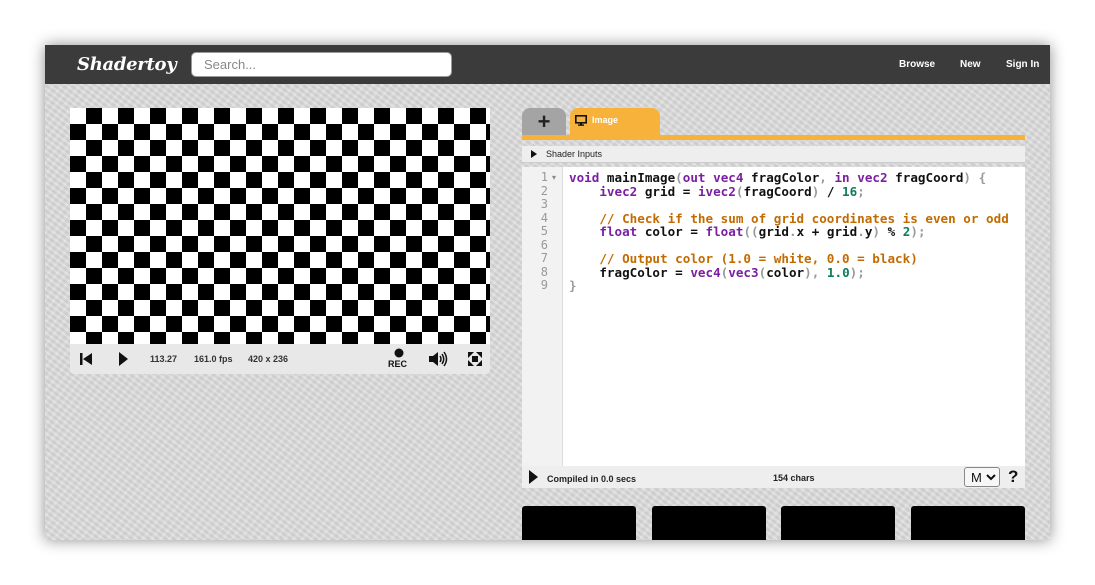  What do you see at coordinates (127, 64) in the screenshot?
I see `shadertoy-logo: Shadertoy` at bounding box center [127, 64].